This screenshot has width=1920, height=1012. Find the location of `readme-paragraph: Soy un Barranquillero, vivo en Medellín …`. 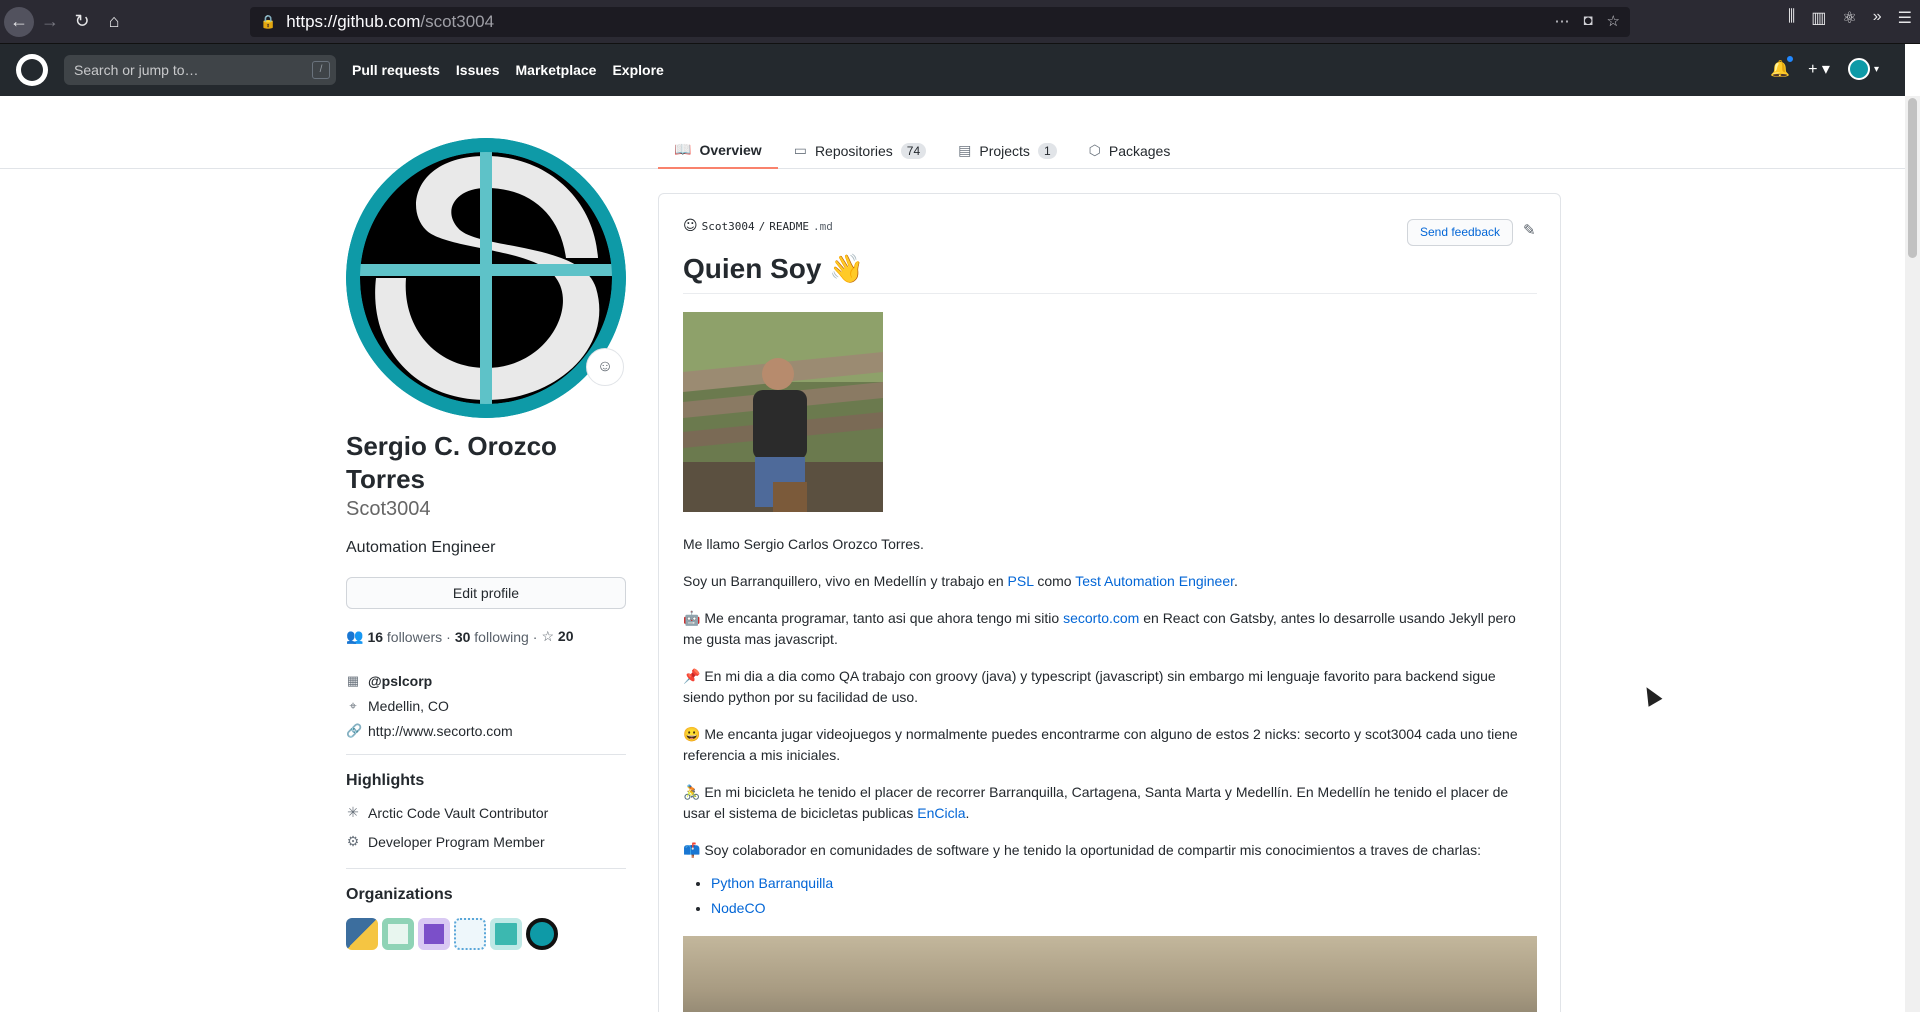

readme-paragraph: Soy un Barranquillero, vivo en Medellín … is located at coordinates (1110, 581).